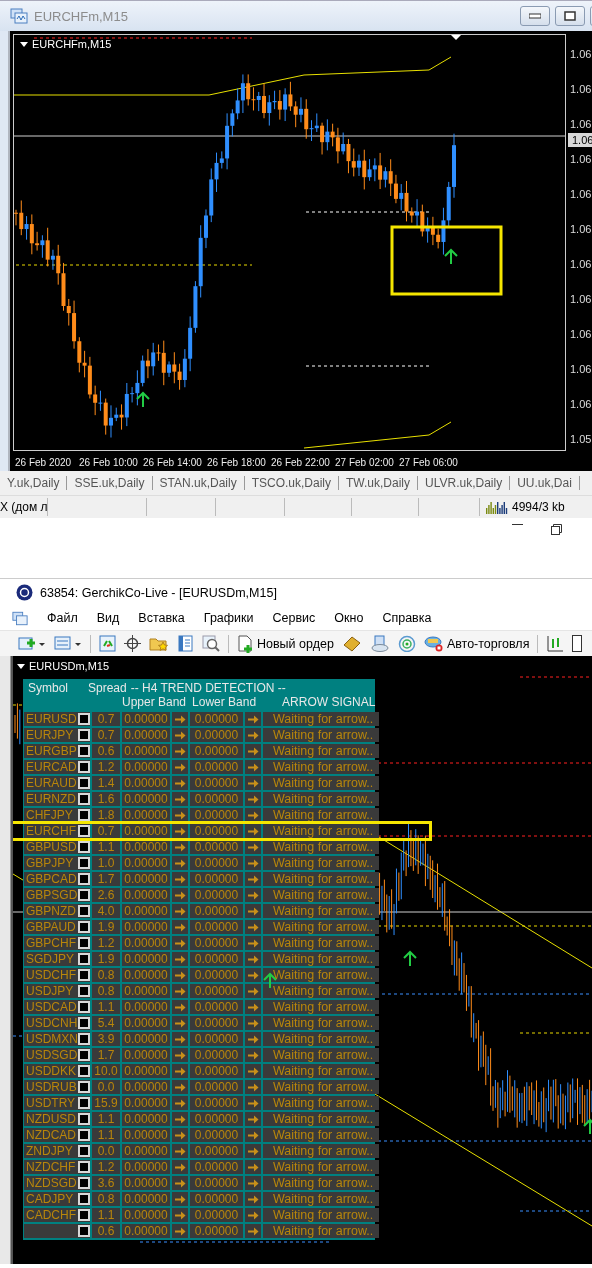 Image resolution: width=592 pixels, height=1268 pixels. Describe the element at coordinates (108, 618) in the screenshot. I see `menu-item: Вид` at that location.